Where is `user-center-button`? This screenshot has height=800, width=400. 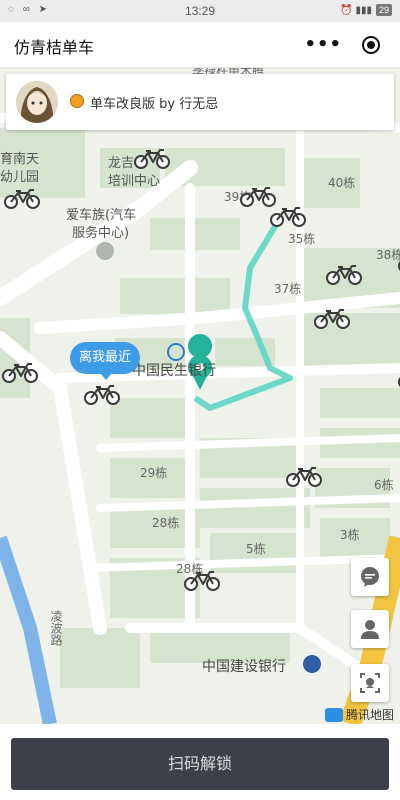 user-center-button is located at coordinates (370, 629).